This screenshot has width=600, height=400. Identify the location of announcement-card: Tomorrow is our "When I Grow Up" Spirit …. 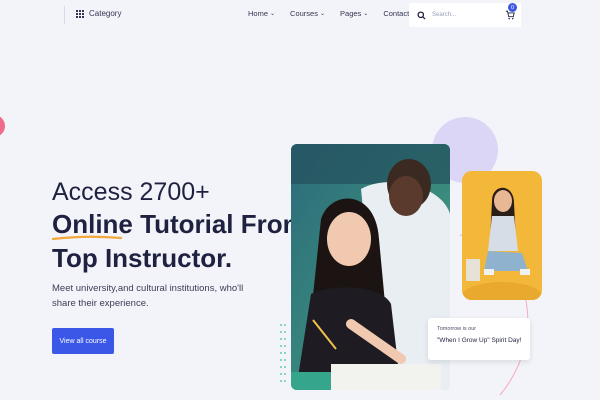
(479, 339).